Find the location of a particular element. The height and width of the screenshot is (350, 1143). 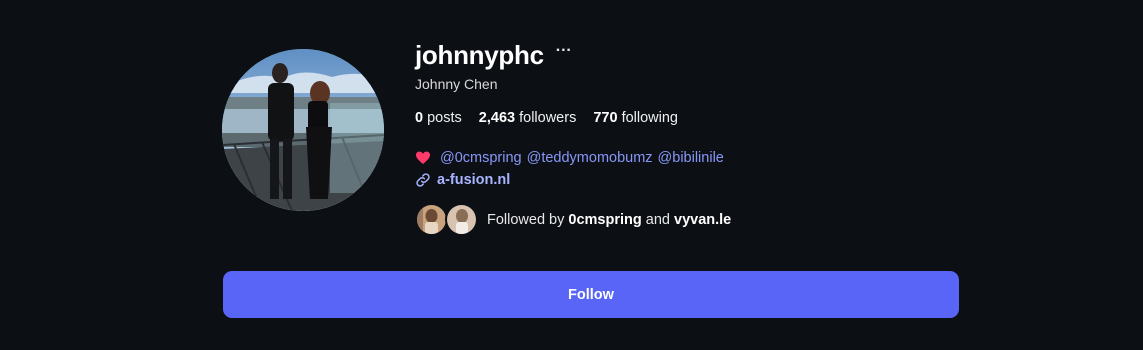

followed-by-conjunction: and is located at coordinates (657, 219).